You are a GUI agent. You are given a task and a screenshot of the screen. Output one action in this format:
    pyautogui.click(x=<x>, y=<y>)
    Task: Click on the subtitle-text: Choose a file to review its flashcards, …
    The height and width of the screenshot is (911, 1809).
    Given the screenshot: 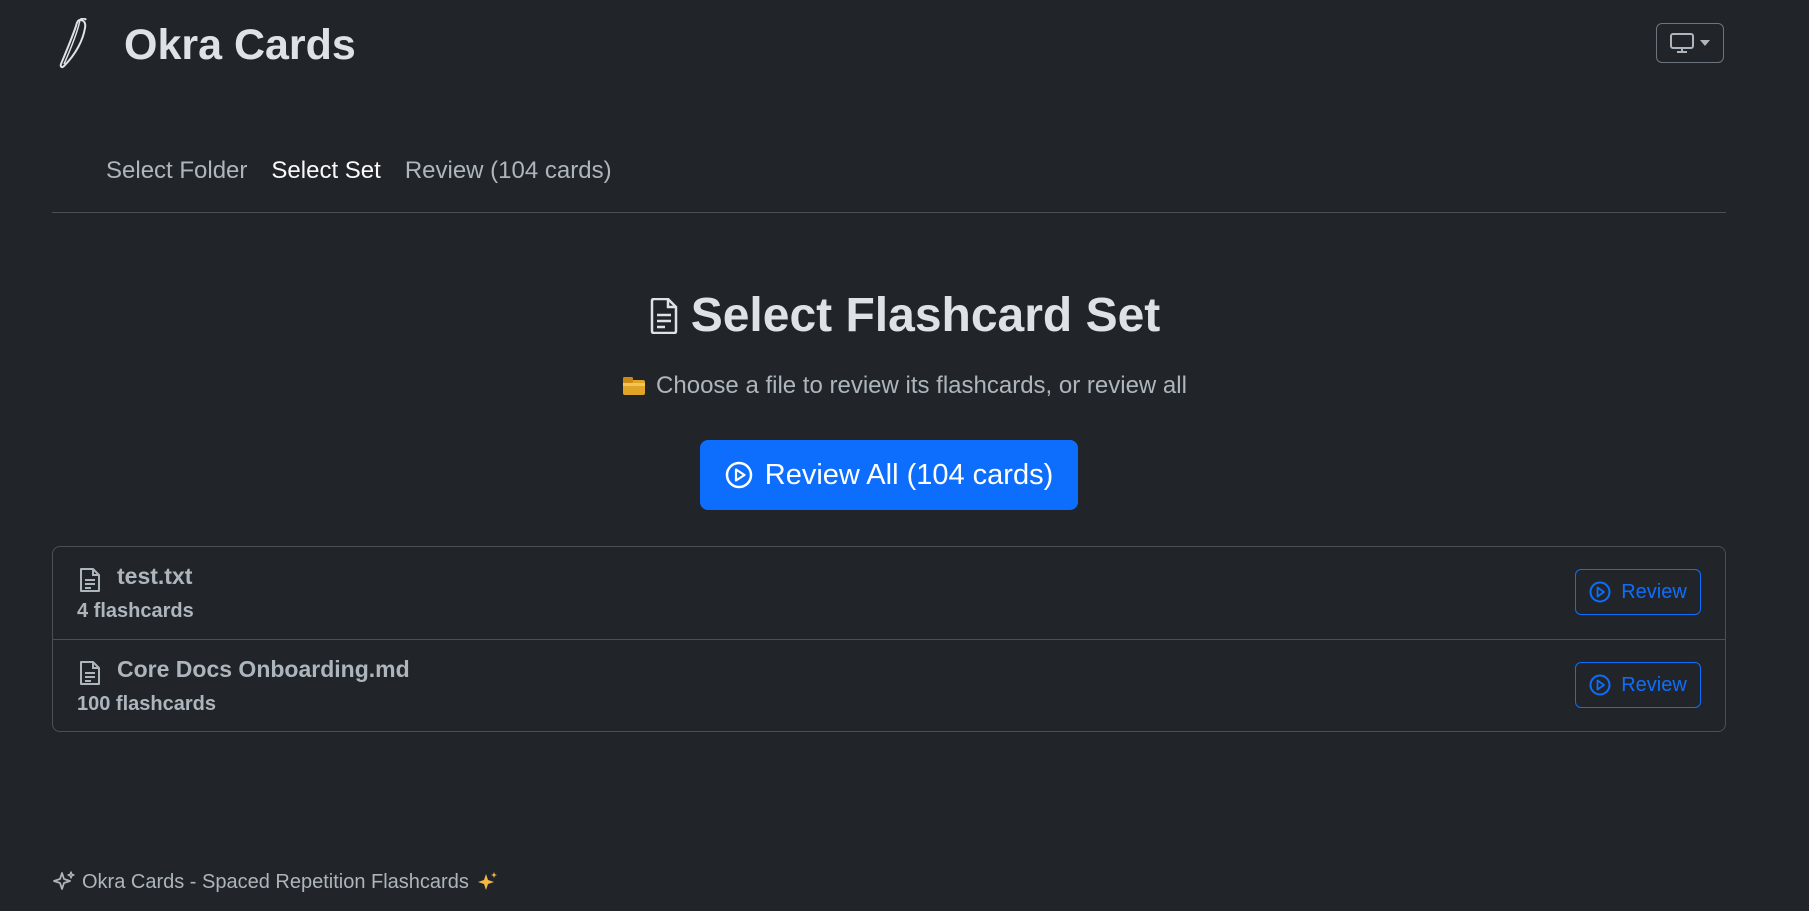 What is the action you would take?
    pyautogui.click(x=921, y=385)
    